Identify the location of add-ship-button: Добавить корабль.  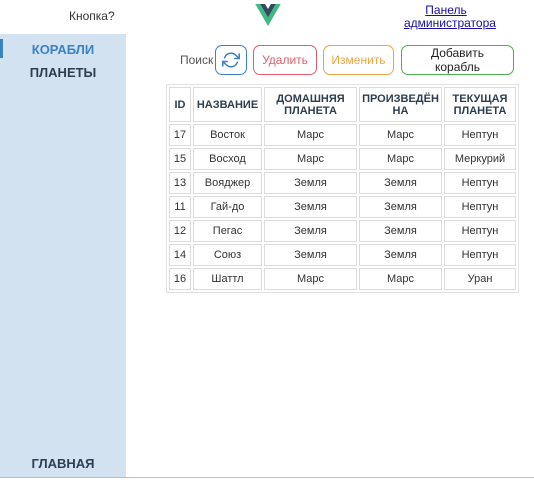
(457, 60).